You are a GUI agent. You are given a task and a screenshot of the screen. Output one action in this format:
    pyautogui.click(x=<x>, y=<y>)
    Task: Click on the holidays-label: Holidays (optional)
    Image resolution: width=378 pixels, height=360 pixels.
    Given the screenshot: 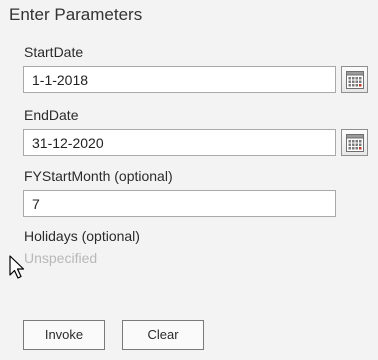 What is the action you would take?
    pyautogui.click(x=82, y=236)
    